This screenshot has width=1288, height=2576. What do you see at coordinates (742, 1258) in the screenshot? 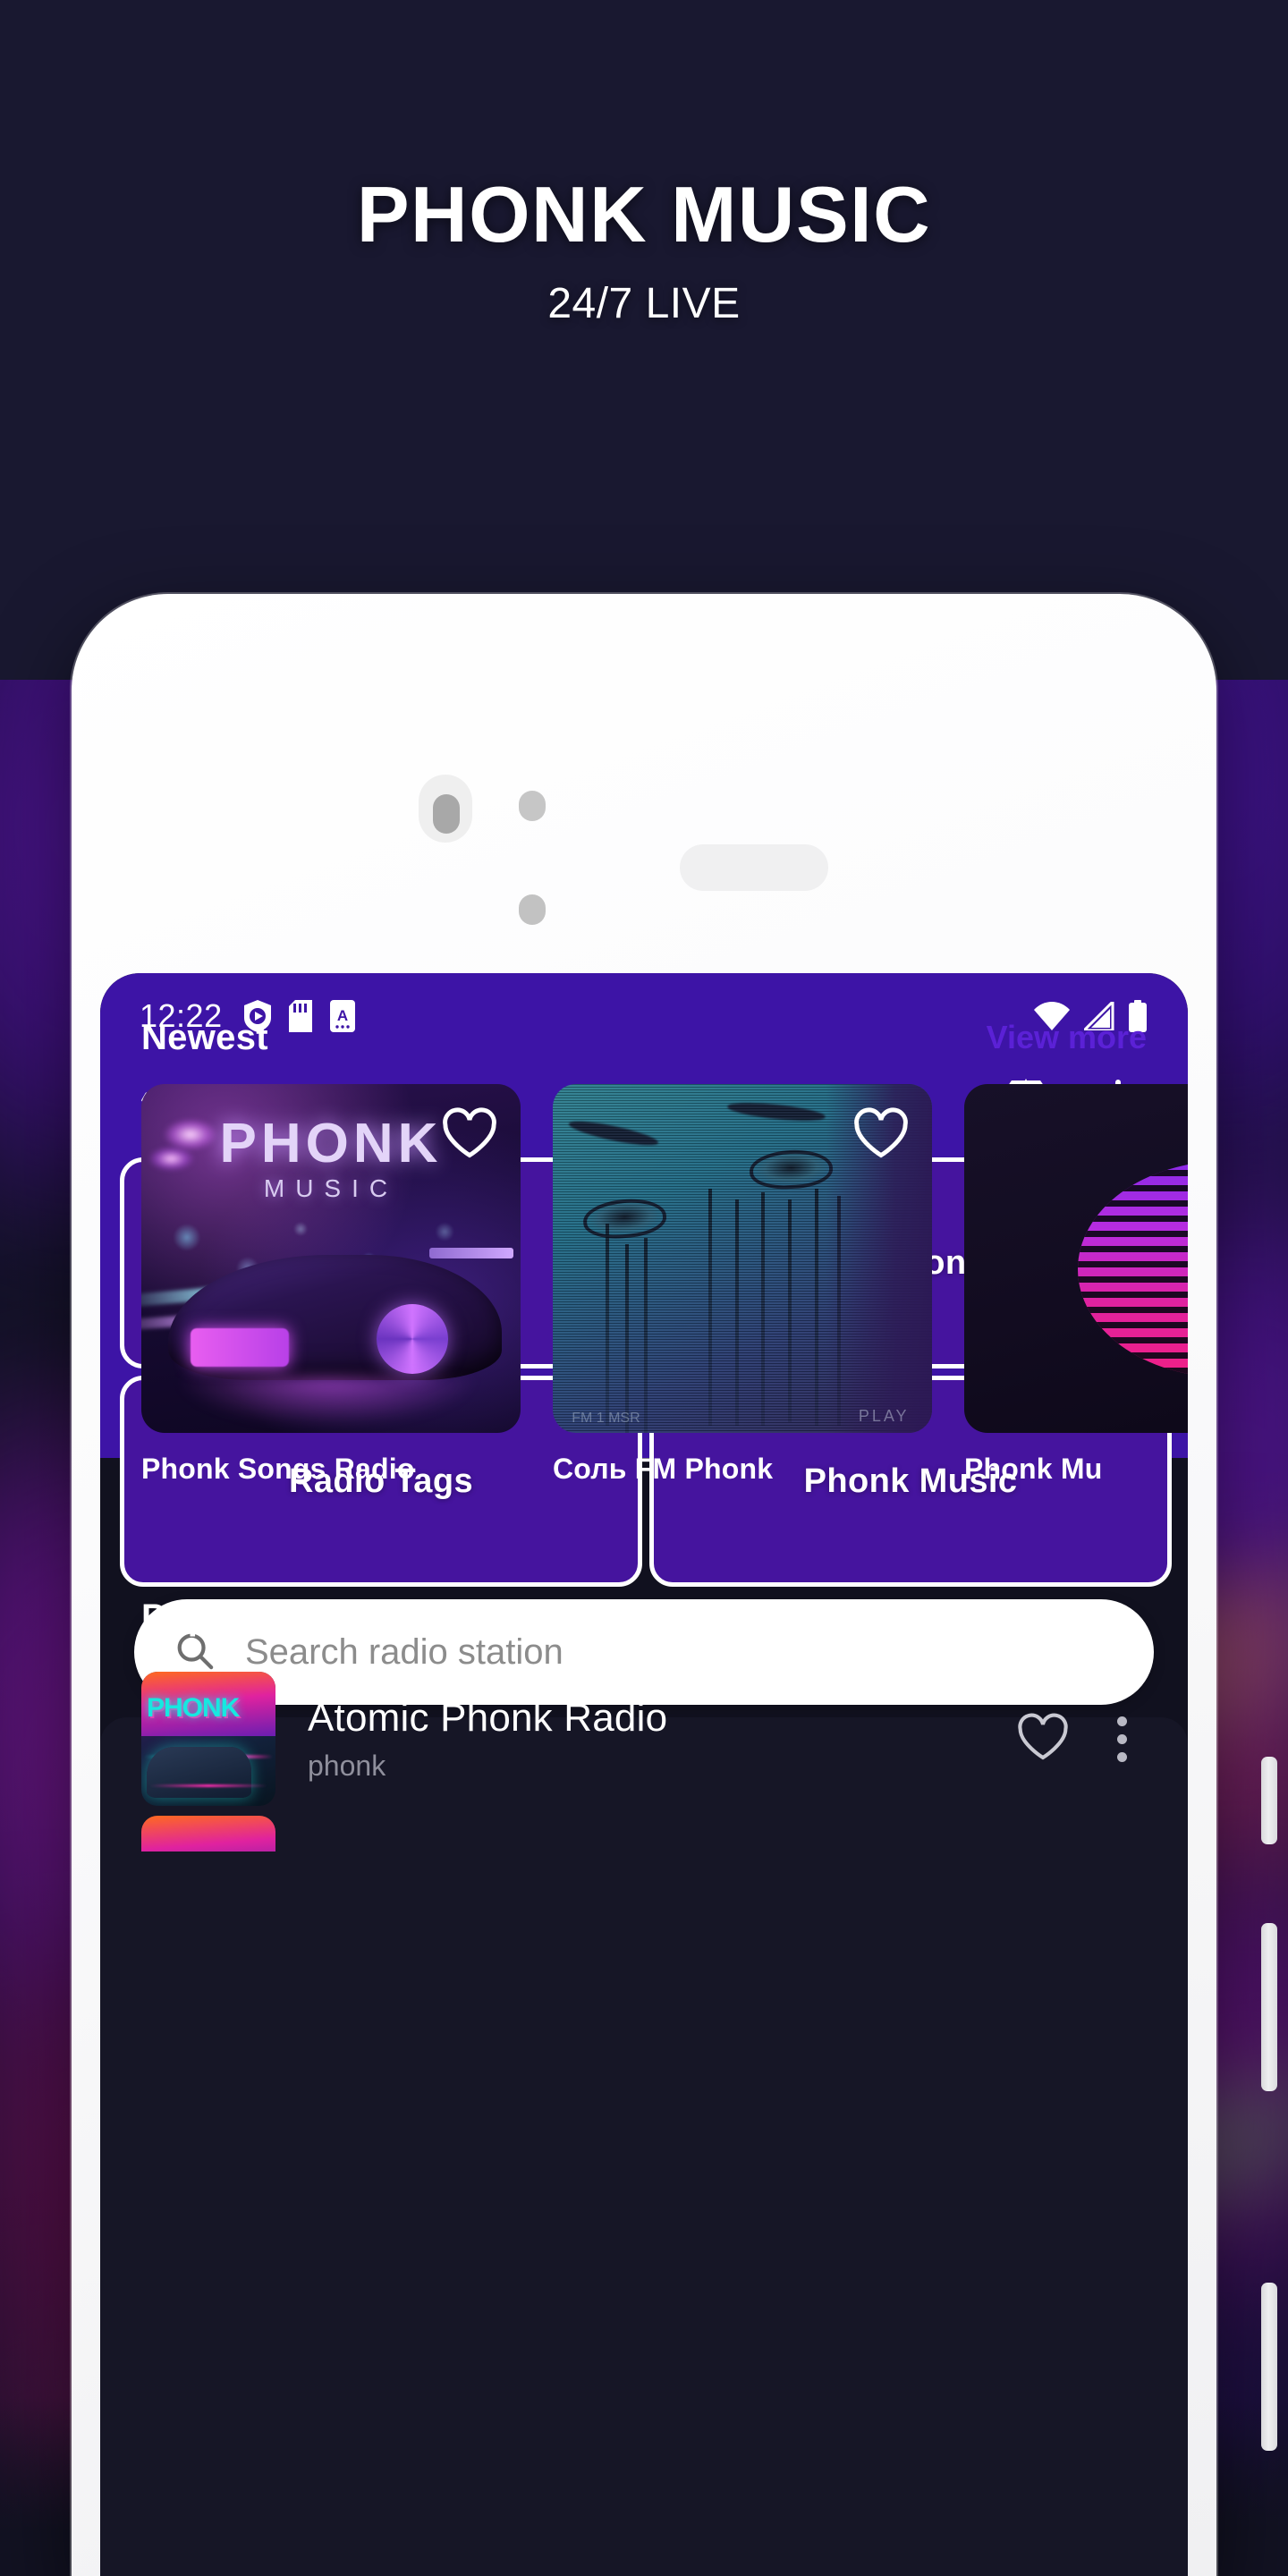
I see `station-artwork-glitch-eyes: FM 1 MSR PLAY` at bounding box center [742, 1258].